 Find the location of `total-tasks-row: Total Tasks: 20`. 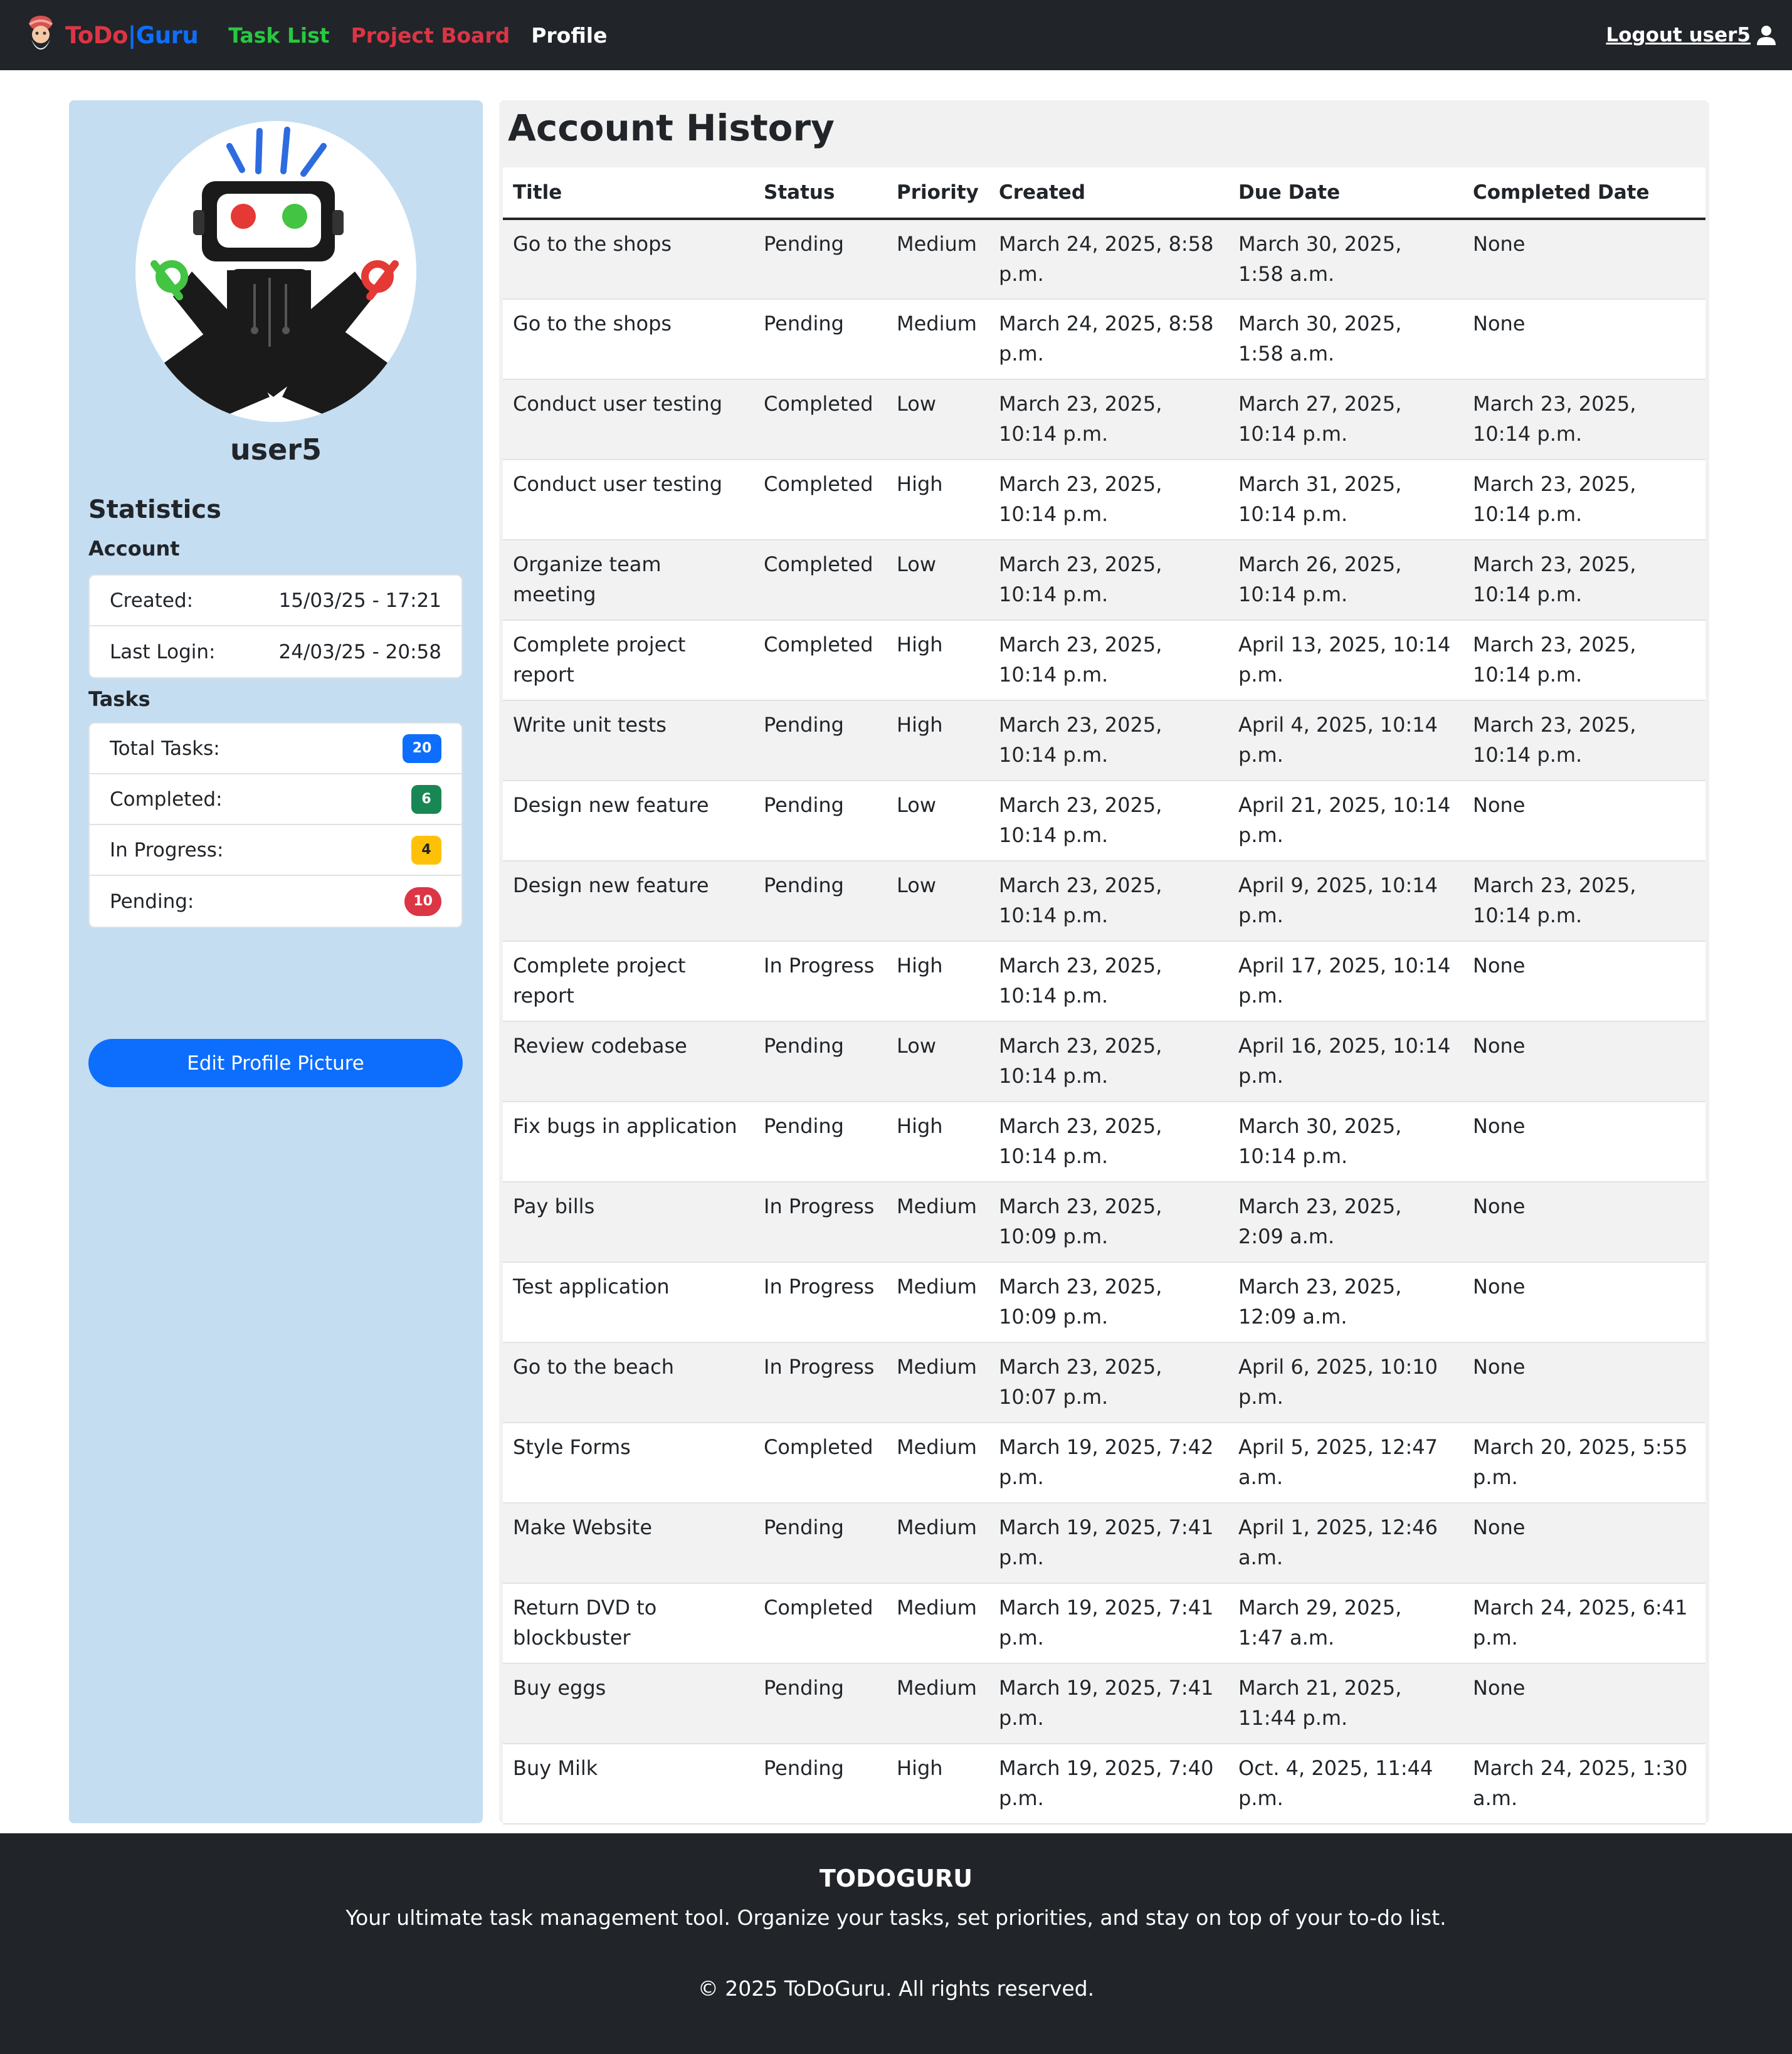

total-tasks-row: Total Tasks: 20 is located at coordinates (275, 749).